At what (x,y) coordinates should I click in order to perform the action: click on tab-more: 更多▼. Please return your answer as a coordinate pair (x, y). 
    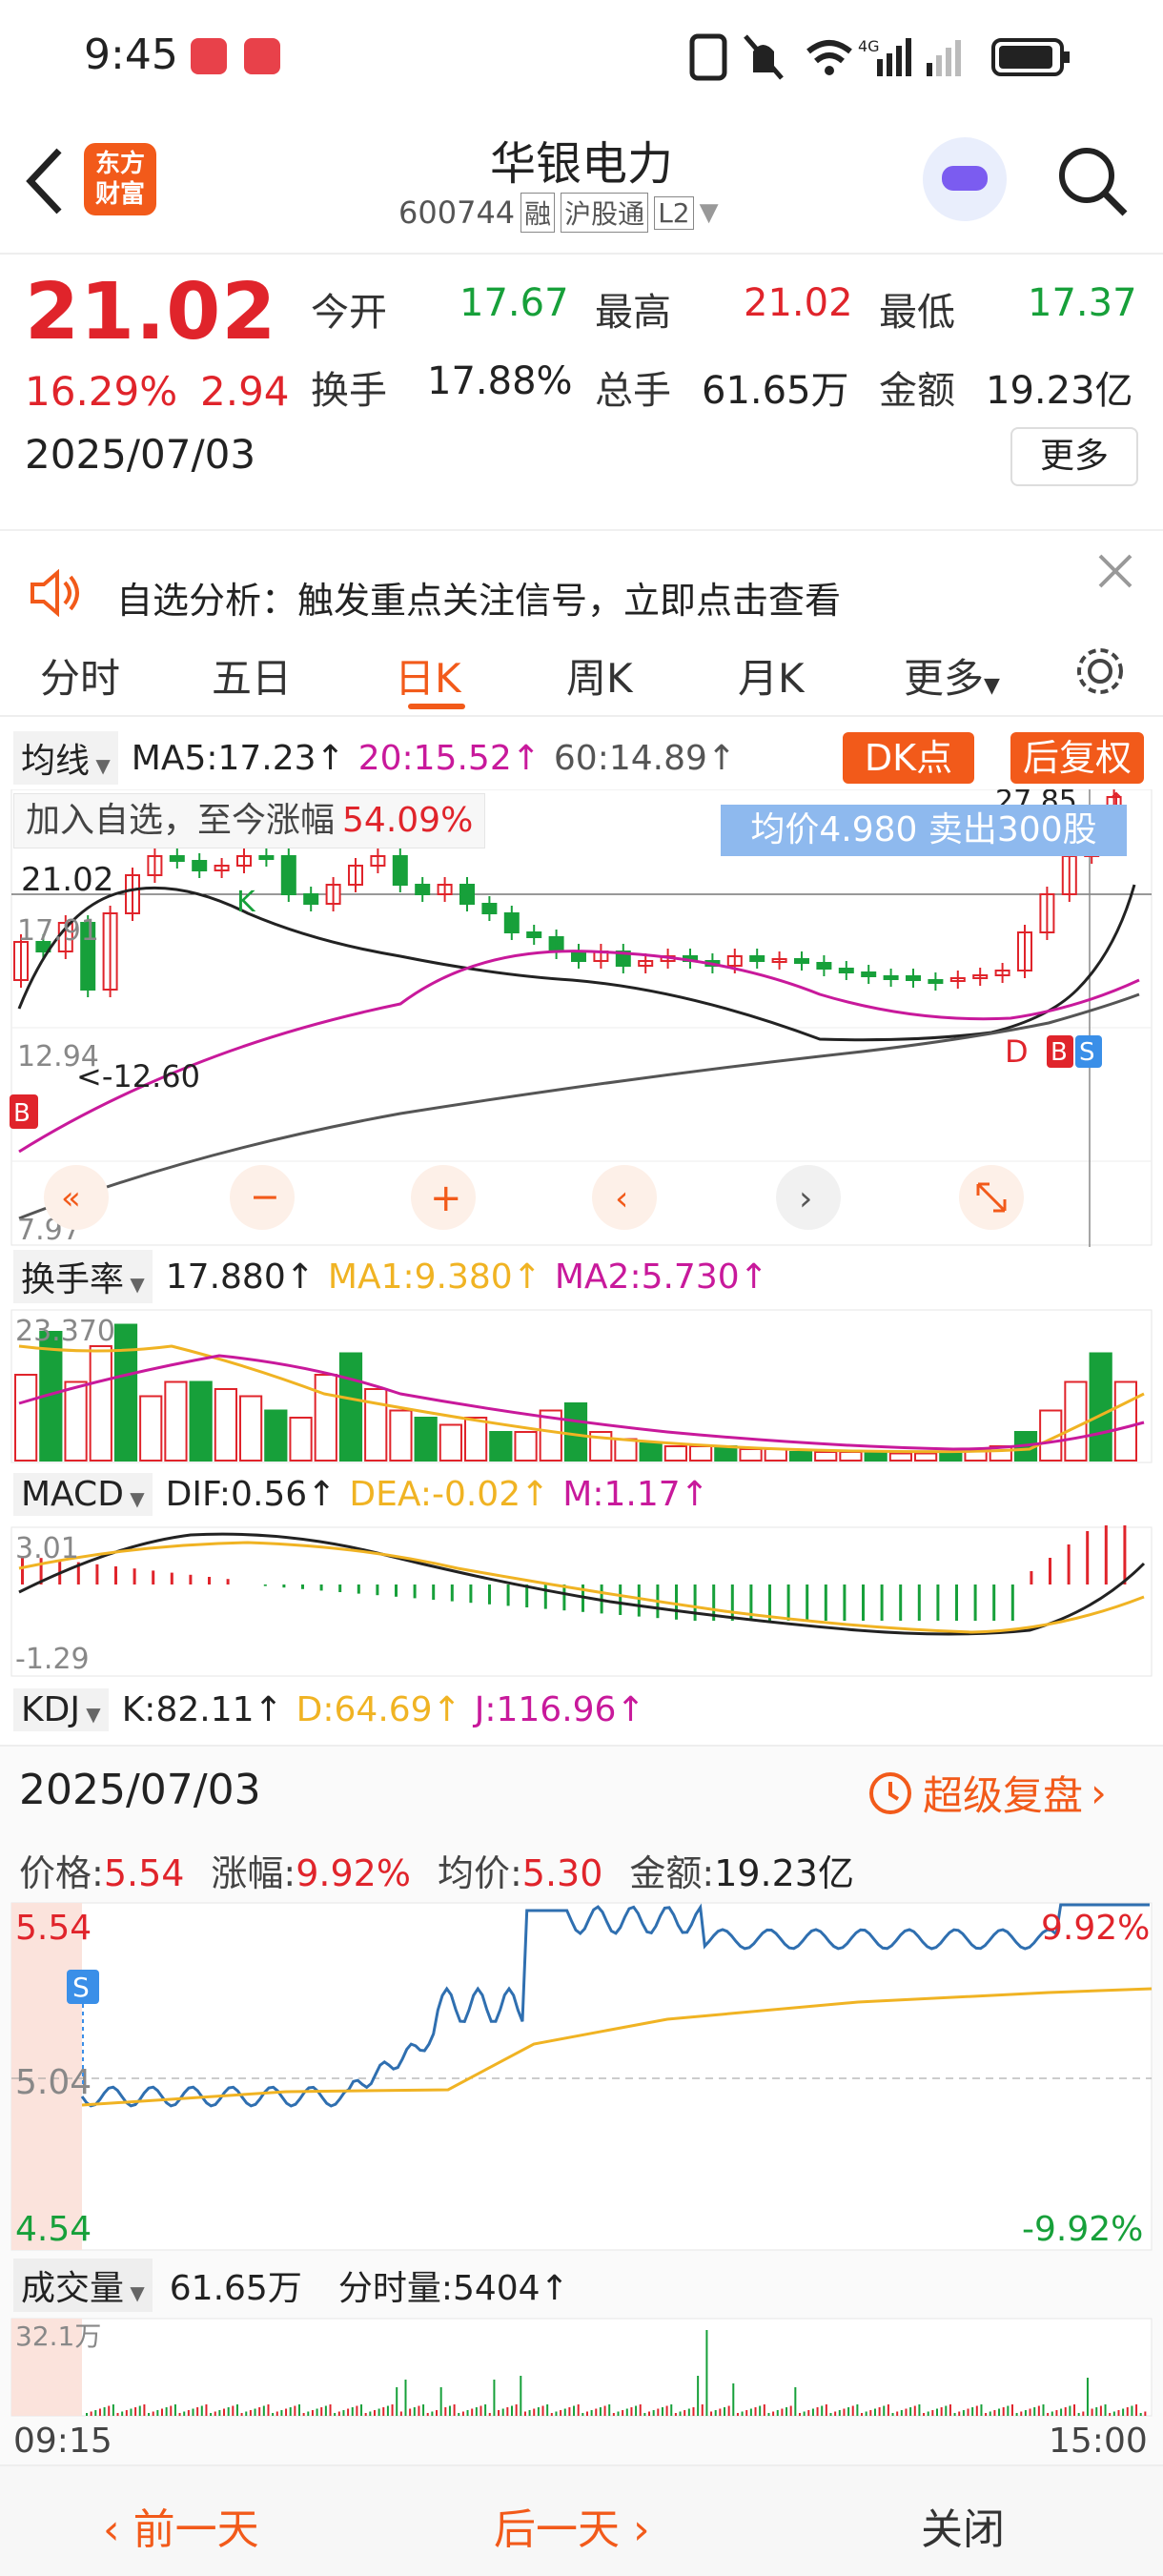
    Looking at the image, I should click on (952, 675).